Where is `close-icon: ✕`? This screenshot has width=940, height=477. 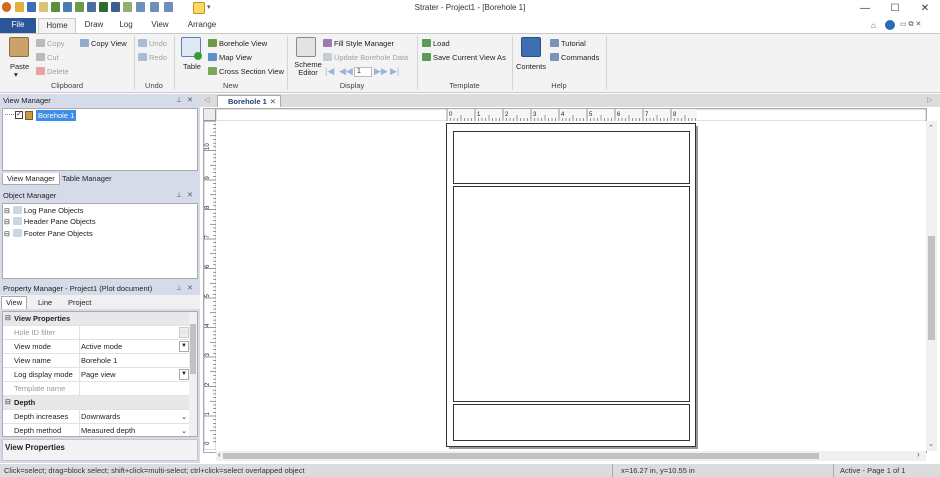
close-icon: ✕ is located at coordinates (925, 9).